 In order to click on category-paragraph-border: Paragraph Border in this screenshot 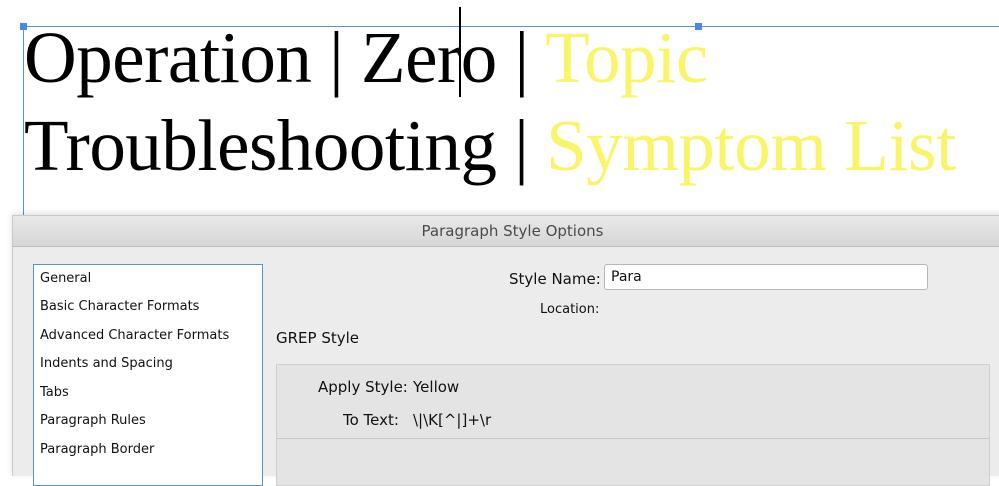, I will do `click(97, 449)`.